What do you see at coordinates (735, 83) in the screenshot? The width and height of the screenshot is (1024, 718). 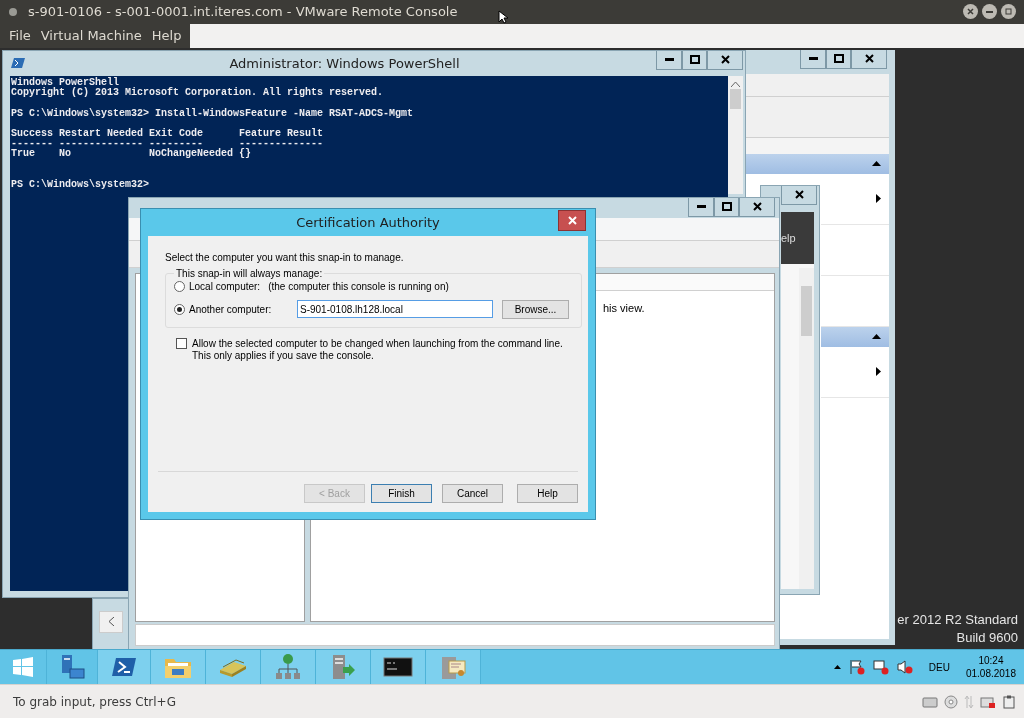 I see `scroll-up-icon` at bounding box center [735, 83].